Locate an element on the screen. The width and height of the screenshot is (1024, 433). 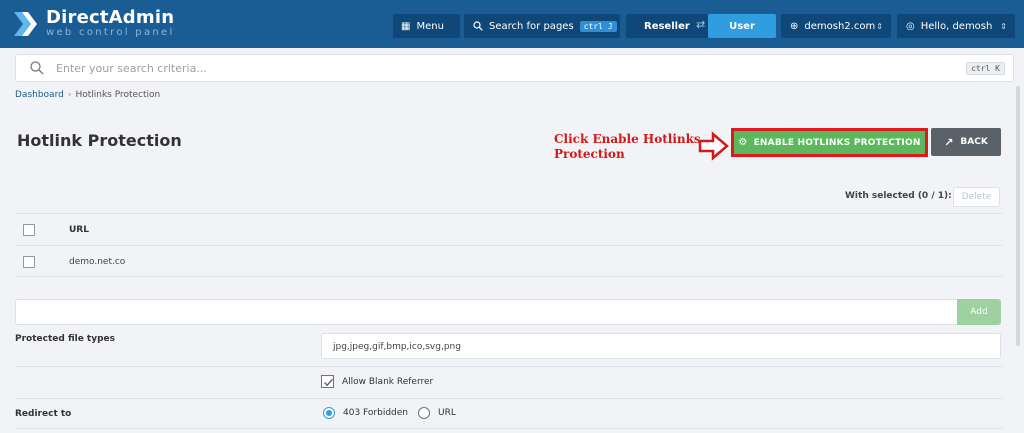
user-menu: ◎ Hello, demosh ⇕ is located at coordinates (956, 26).